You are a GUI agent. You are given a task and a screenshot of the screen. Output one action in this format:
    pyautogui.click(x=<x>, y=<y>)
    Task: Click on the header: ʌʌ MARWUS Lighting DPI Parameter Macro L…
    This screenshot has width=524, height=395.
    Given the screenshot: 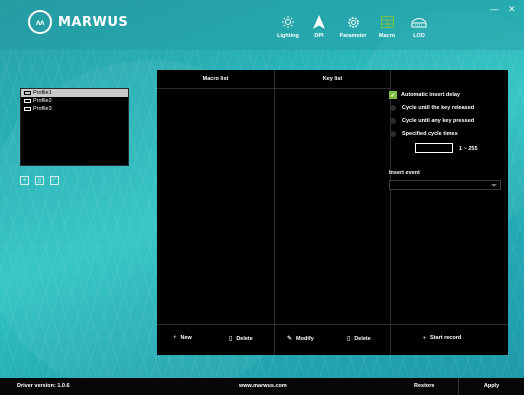 What is the action you would take?
    pyautogui.click(x=262, y=25)
    